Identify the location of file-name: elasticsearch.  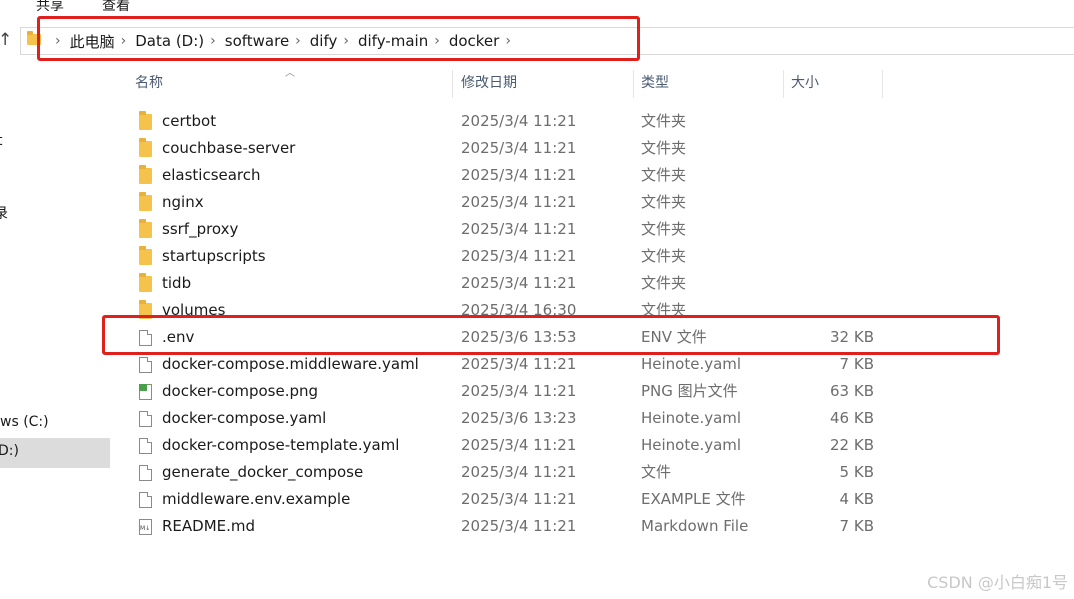
(211, 175).